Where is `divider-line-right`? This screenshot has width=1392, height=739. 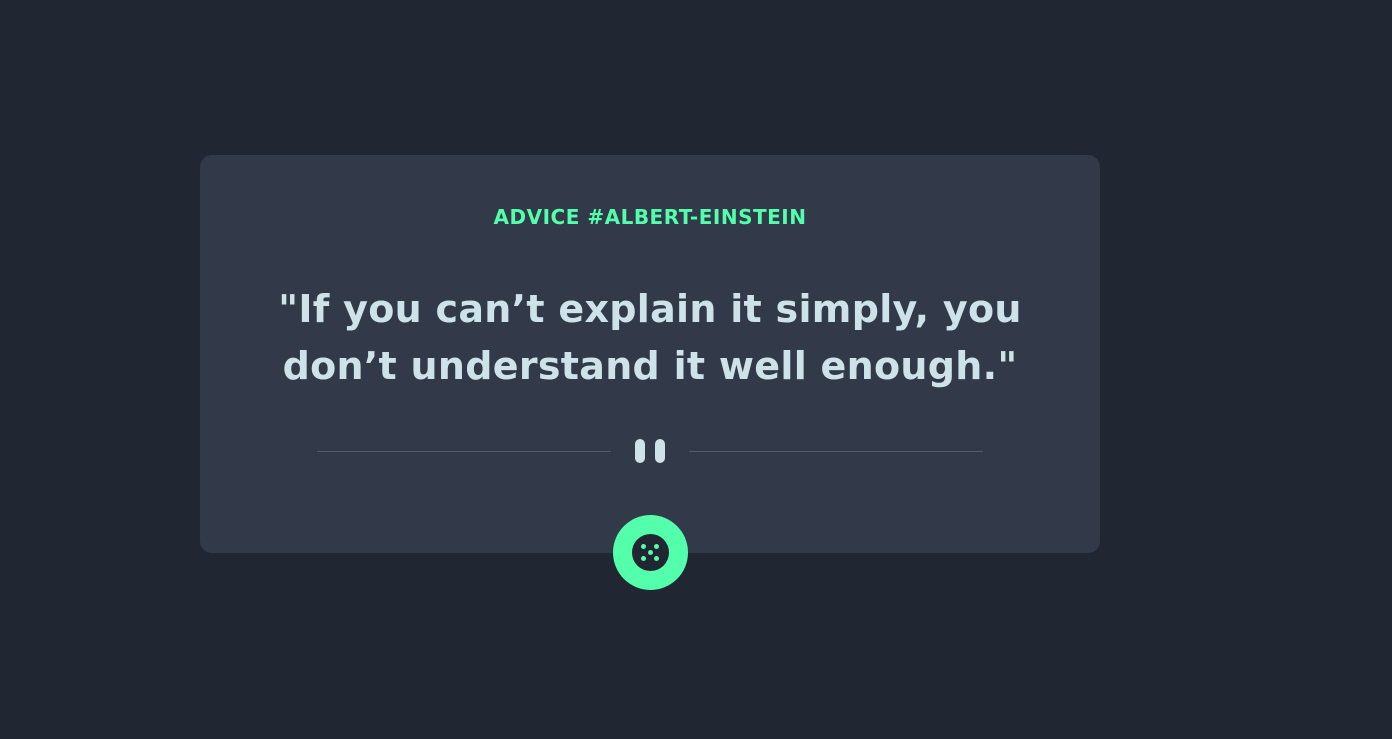 divider-line-right is located at coordinates (836, 451).